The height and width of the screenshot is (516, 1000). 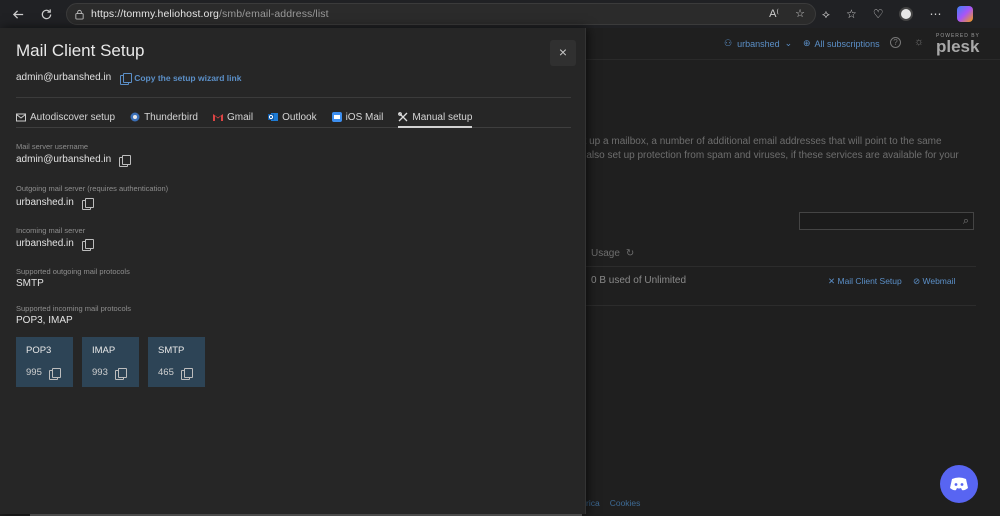 What do you see at coordinates (593, 503) in the screenshot?
I see `footer-link-a: rica` at bounding box center [593, 503].